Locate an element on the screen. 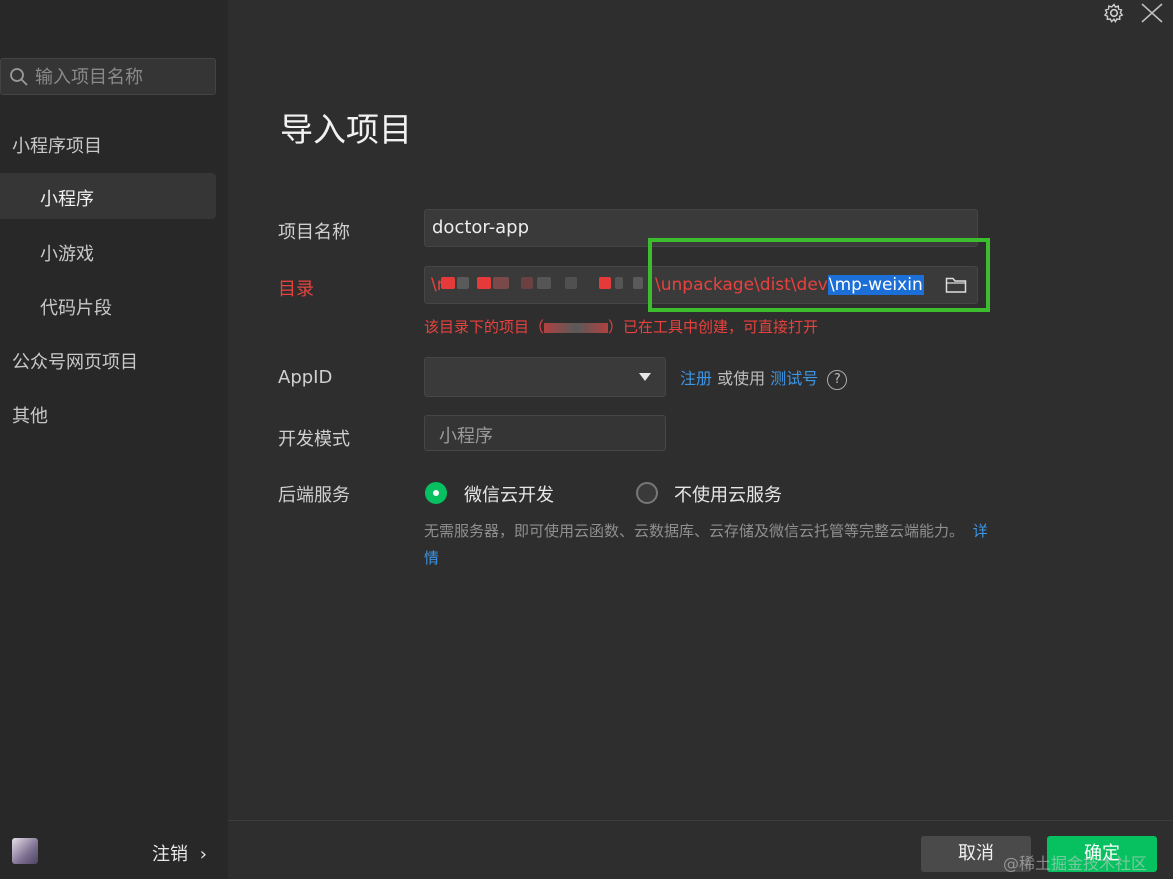  nav-item-miniprogram-label: 小程序 is located at coordinates (67, 199).